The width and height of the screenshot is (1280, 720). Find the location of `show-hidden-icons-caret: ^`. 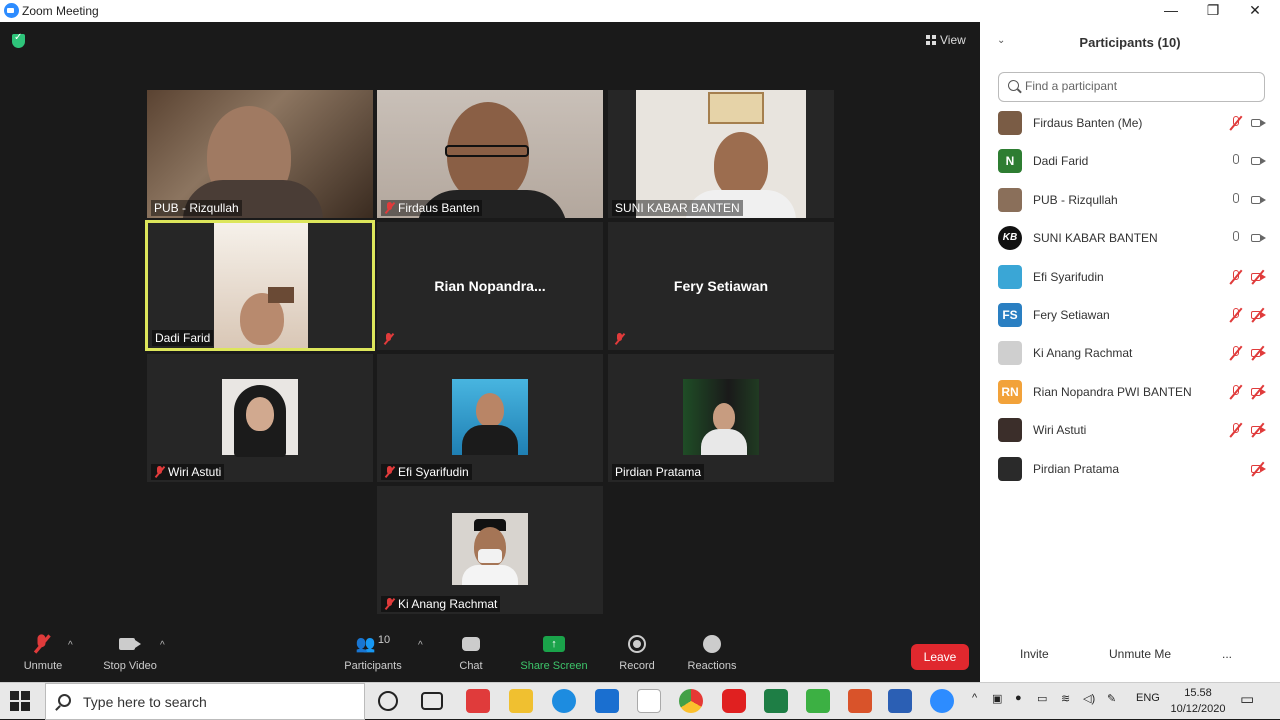

show-hidden-icons-caret: ^ is located at coordinates (974, 698).